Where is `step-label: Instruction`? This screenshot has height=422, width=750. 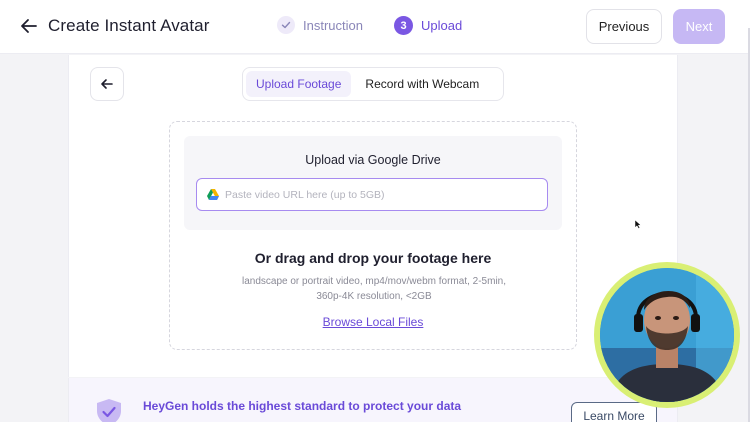
step-label: Instruction is located at coordinates (333, 25).